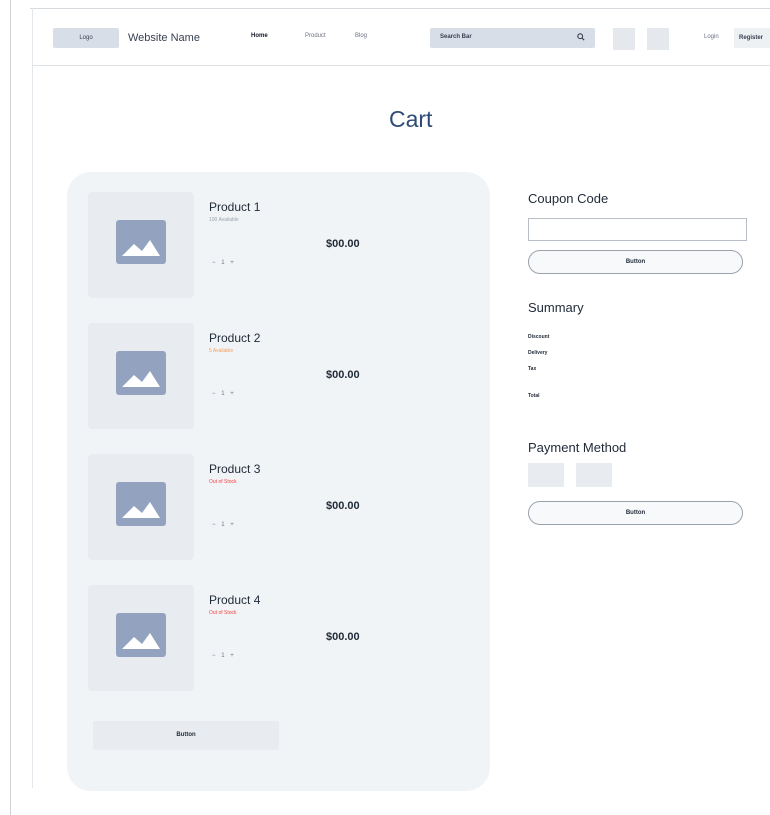  Describe the element at coordinates (234, 338) in the screenshot. I see `product-name: Product 2` at that location.